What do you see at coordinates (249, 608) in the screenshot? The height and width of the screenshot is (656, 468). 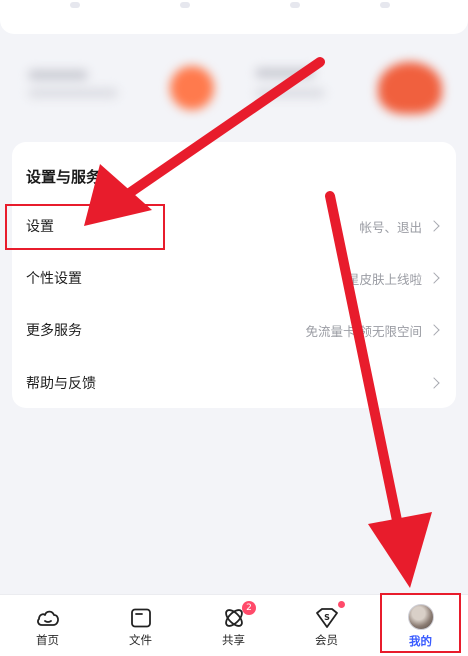 I see `notification-badge: 2` at bounding box center [249, 608].